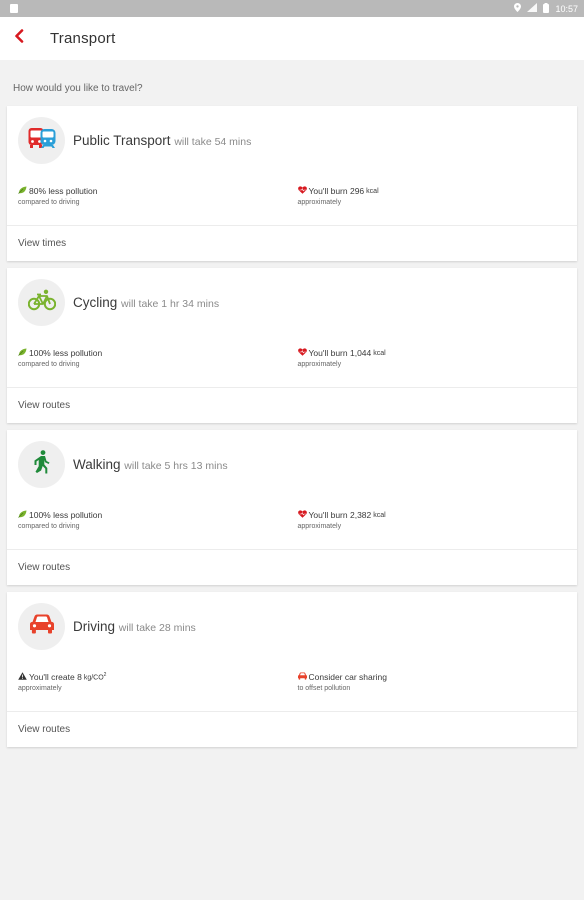 This screenshot has width=584, height=900. I want to click on chevron-left-icon, so click(19, 38).